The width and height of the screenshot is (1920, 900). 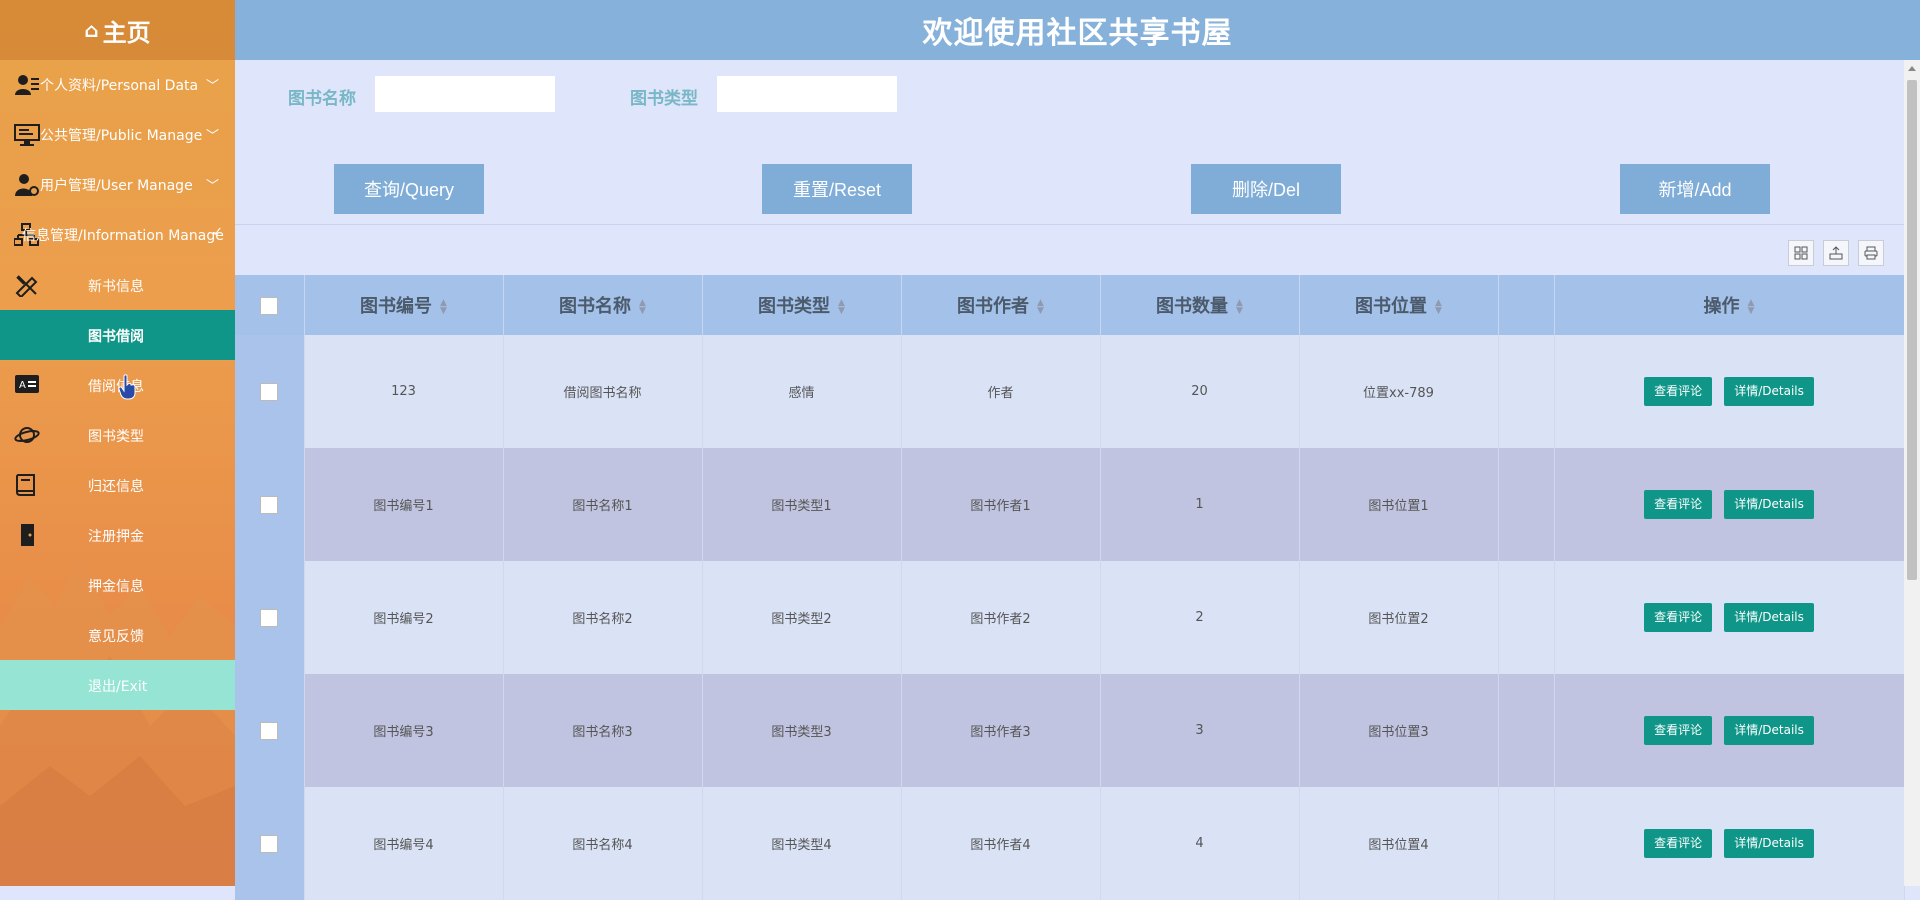 What do you see at coordinates (603, 504) in the screenshot?
I see `table-cell: 图书名称1` at bounding box center [603, 504].